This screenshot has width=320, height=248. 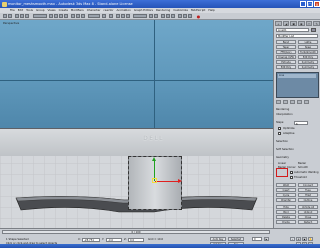 I want to click on modifier-button: FFD(box), so click(x=286, y=52).